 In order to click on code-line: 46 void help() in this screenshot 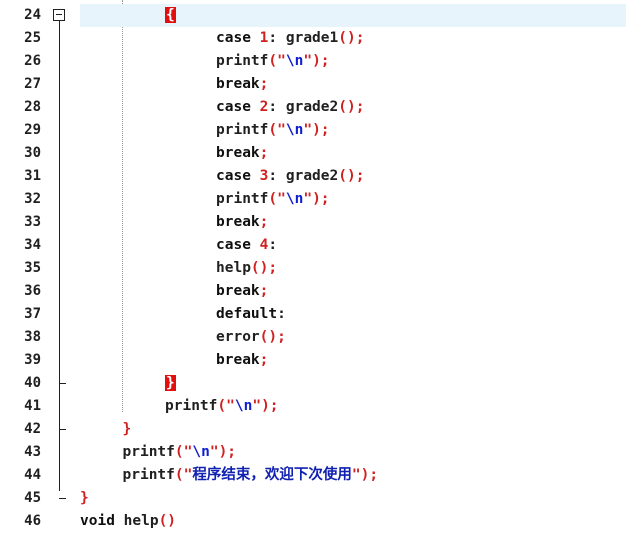, I will do `click(313, 521)`.